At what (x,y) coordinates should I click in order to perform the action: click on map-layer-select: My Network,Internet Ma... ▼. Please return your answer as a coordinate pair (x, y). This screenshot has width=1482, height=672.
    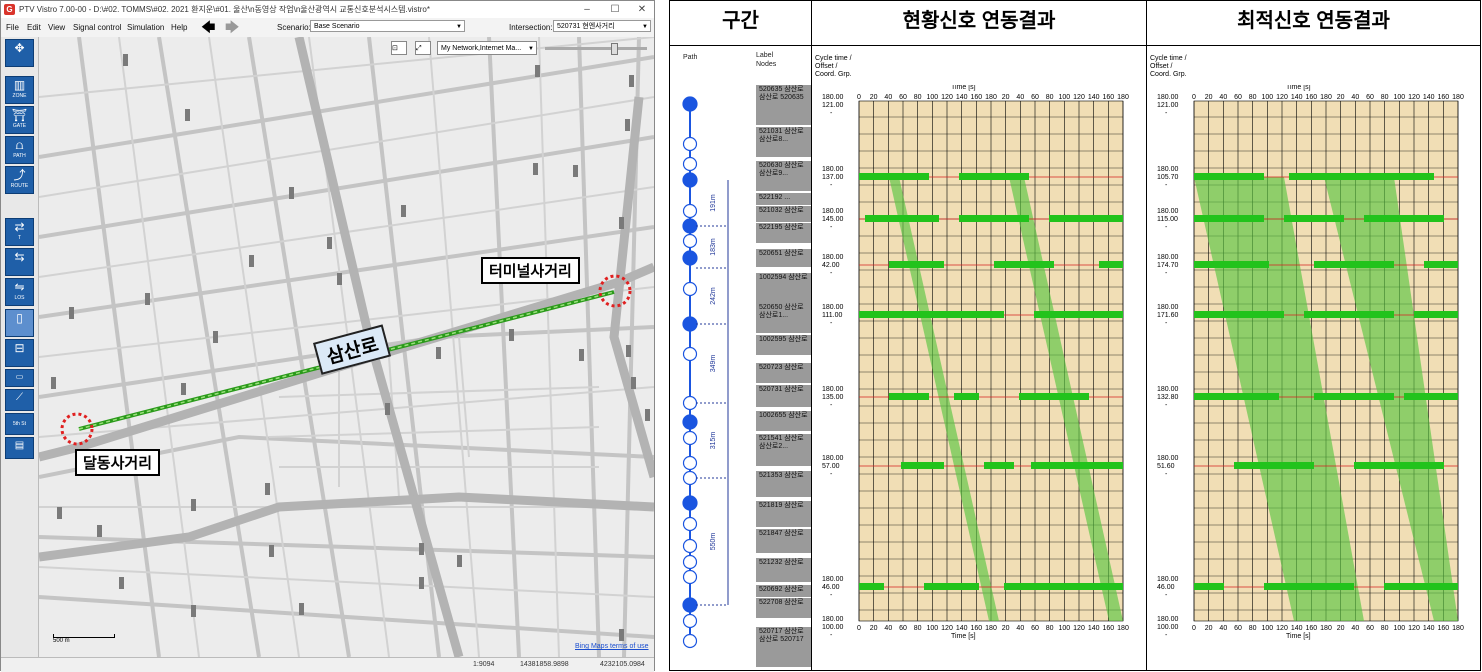
    Looking at the image, I should click on (487, 48).